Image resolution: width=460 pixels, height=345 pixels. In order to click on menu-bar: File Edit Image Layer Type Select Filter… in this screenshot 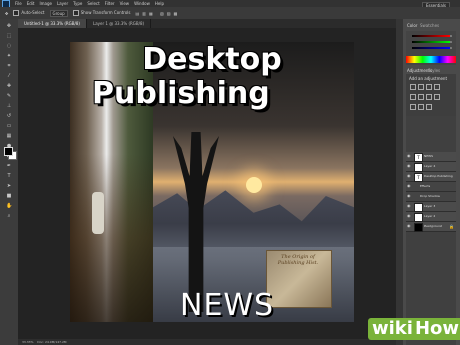, I will do `click(230, 4)`.